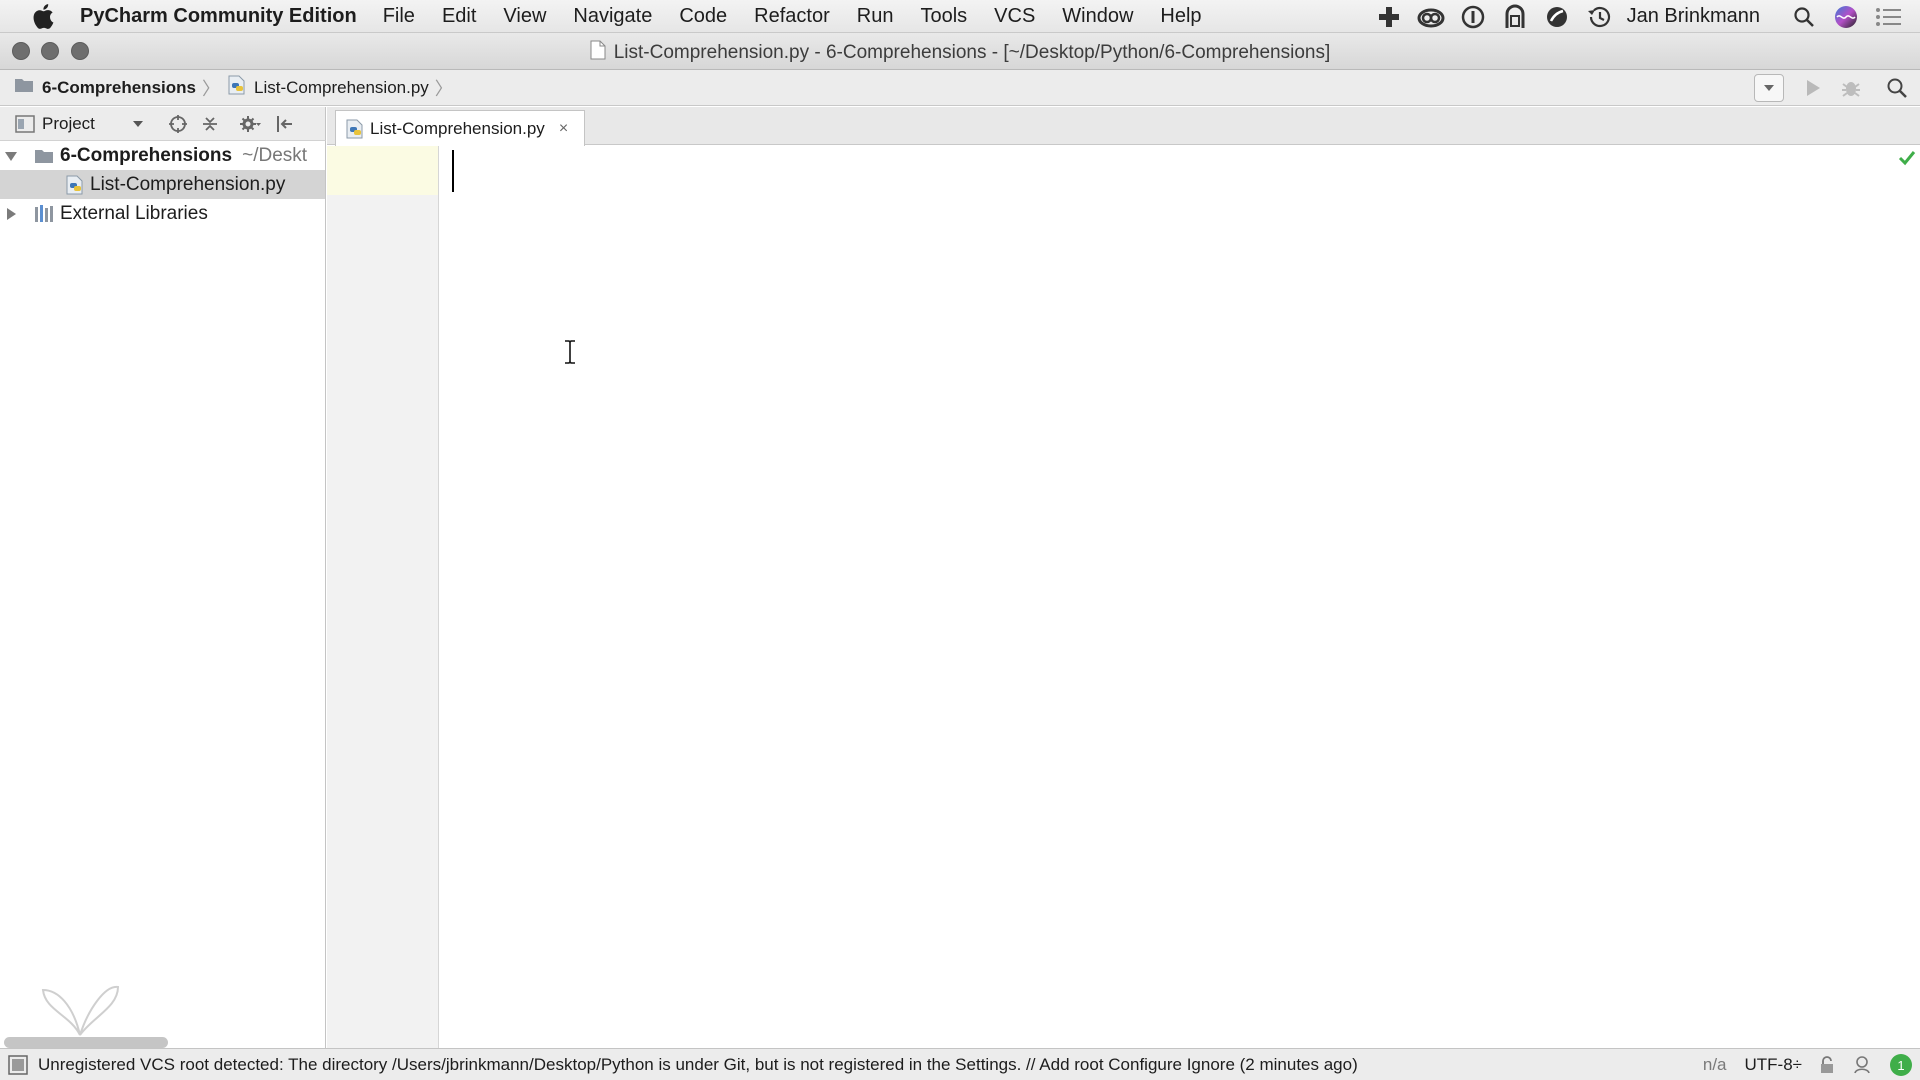 Image resolution: width=1920 pixels, height=1080 pixels. What do you see at coordinates (1123, 126) in the screenshot?
I see `editor-tab-bar: List-Comprehension.py ×` at bounding box center [1123, 126].